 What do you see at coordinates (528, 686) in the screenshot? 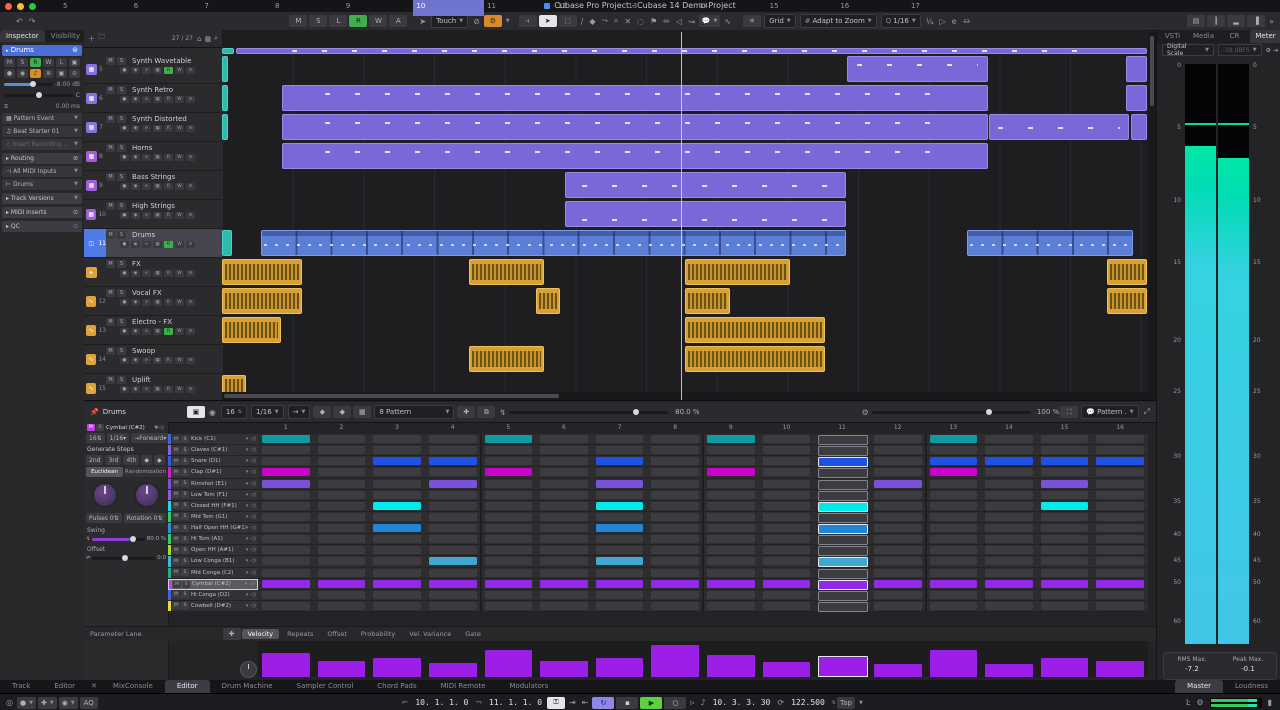
I see `bottom-tab-modulators: Modulators` at bounding box center [528, 686].